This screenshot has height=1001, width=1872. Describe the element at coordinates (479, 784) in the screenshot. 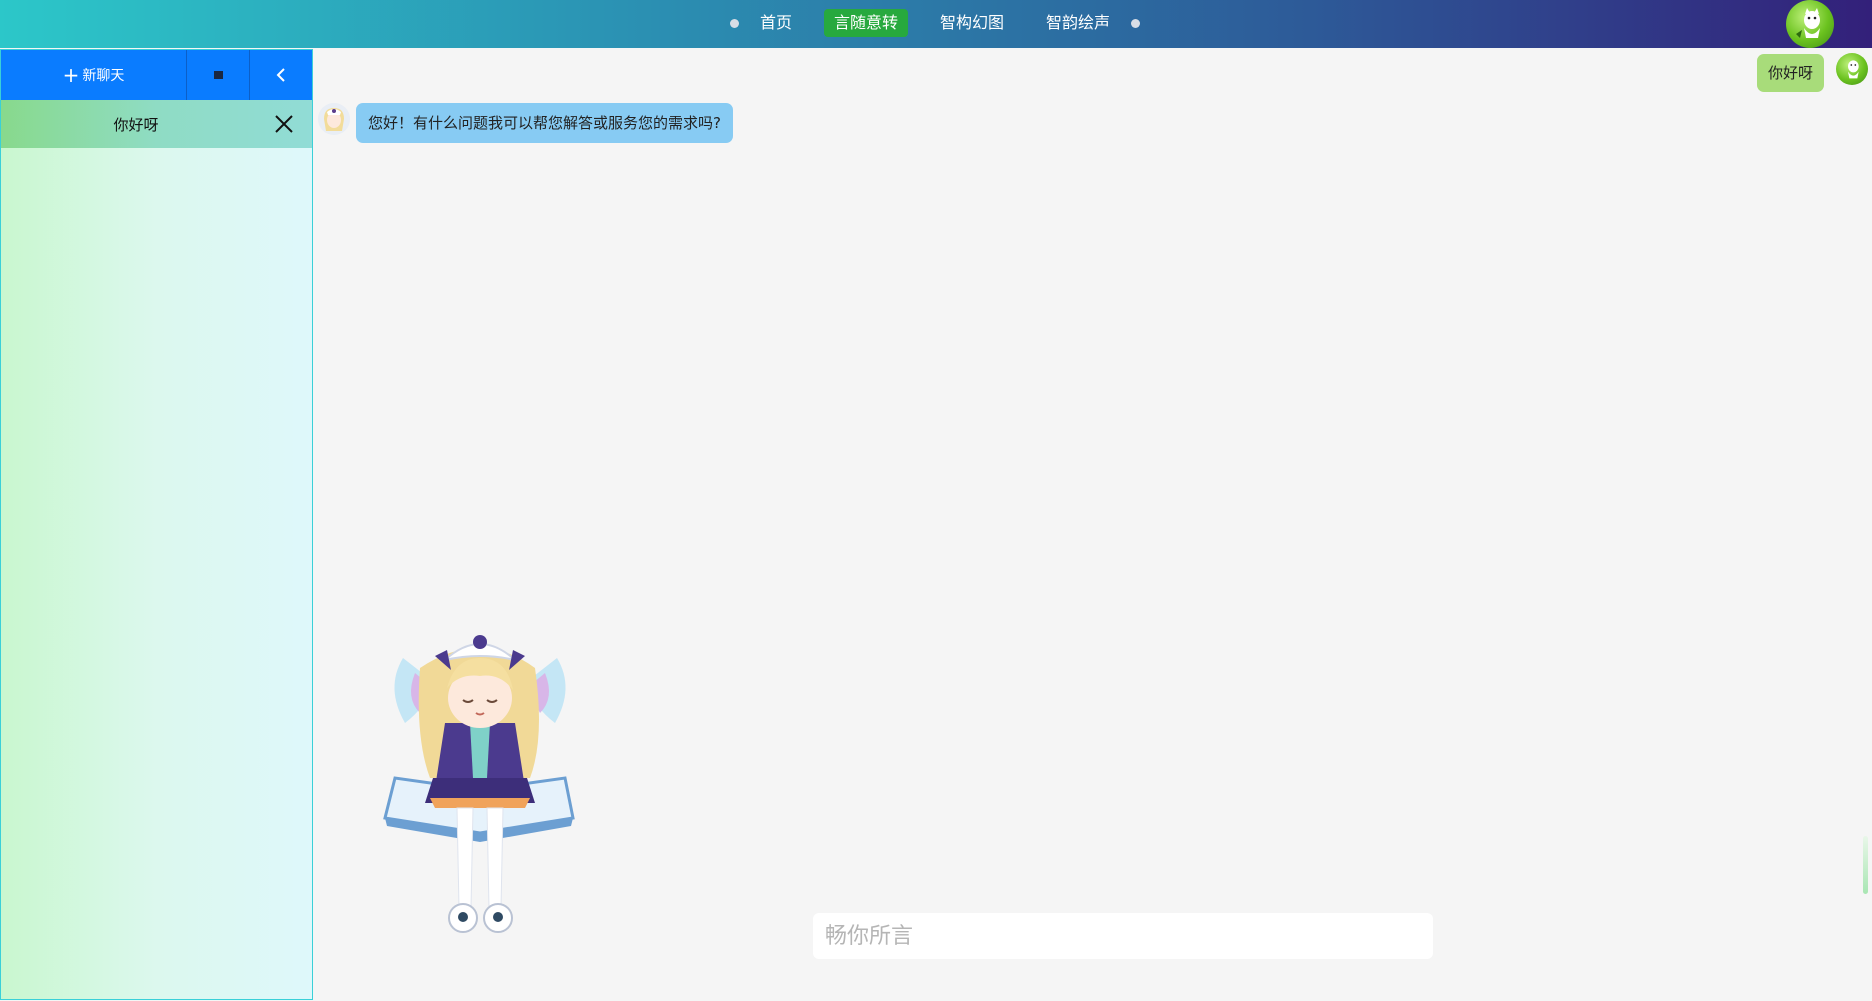

I see `mascot-character-image` at that location.